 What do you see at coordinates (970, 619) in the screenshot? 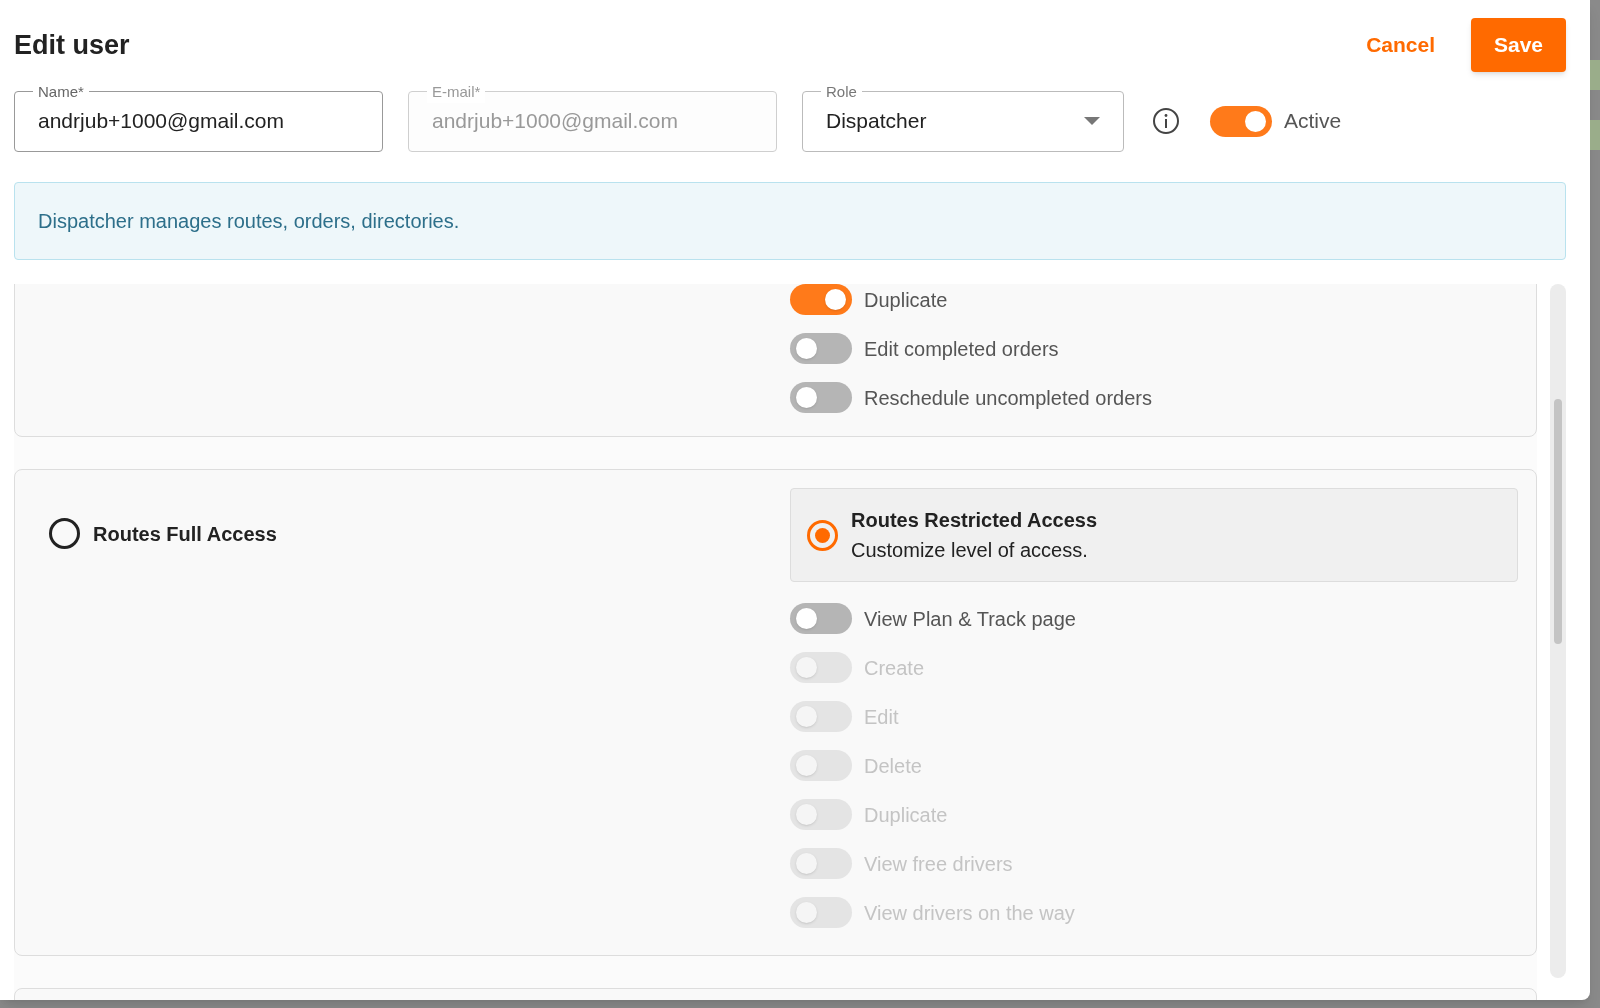
I see `toggle-label: View Plan & Track page` at bounding box center [970, 619].